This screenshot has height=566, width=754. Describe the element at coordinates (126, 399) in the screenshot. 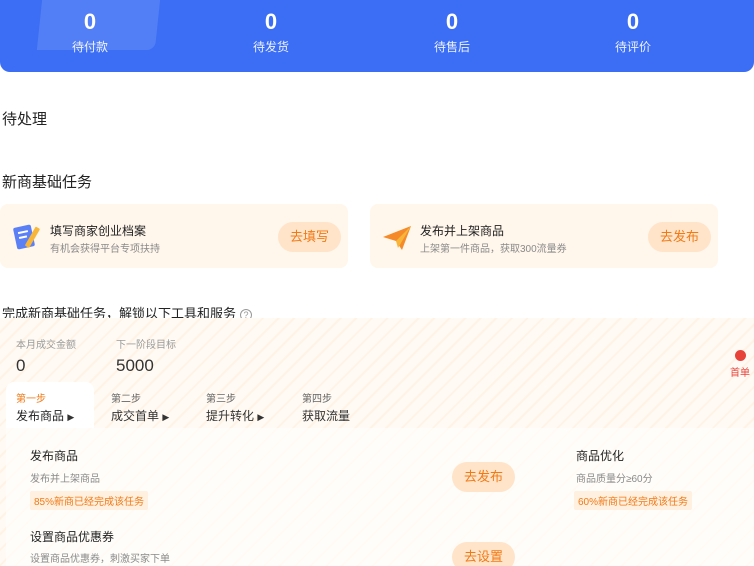

I see `step-number: 第二步` at that location.